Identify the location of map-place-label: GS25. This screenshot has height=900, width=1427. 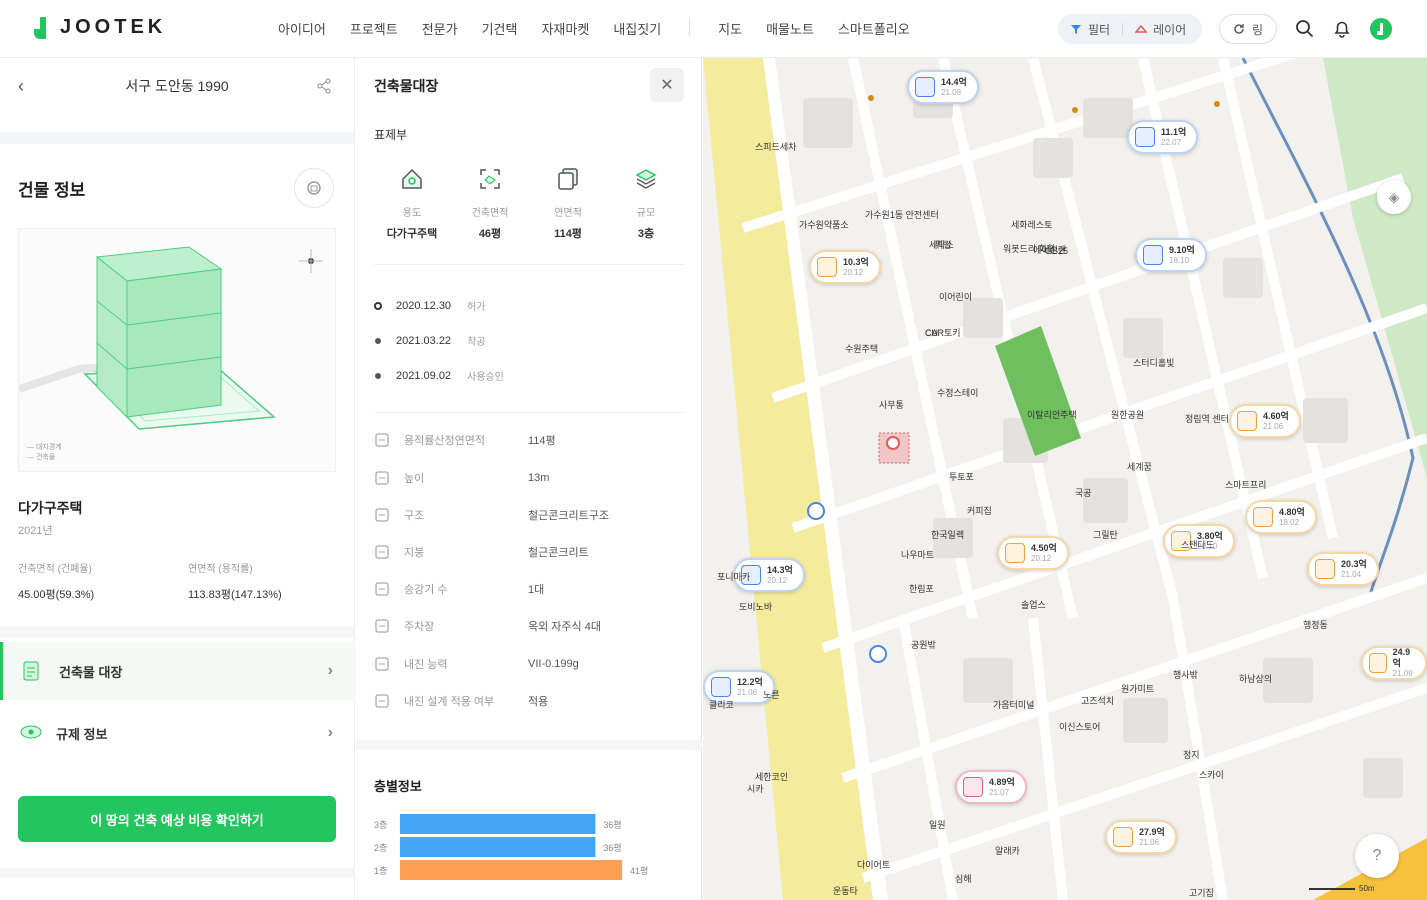
(1056, 251).